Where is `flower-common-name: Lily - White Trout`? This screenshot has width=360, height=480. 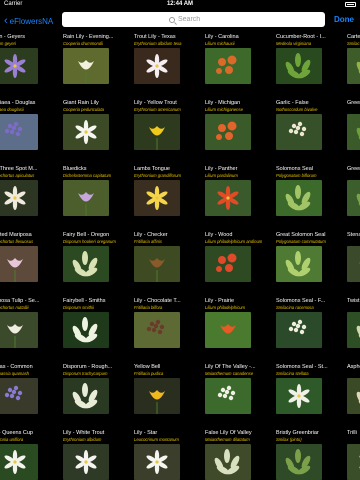
flower-common-name: Lily - White Trout is located at coordinates (84, 433).